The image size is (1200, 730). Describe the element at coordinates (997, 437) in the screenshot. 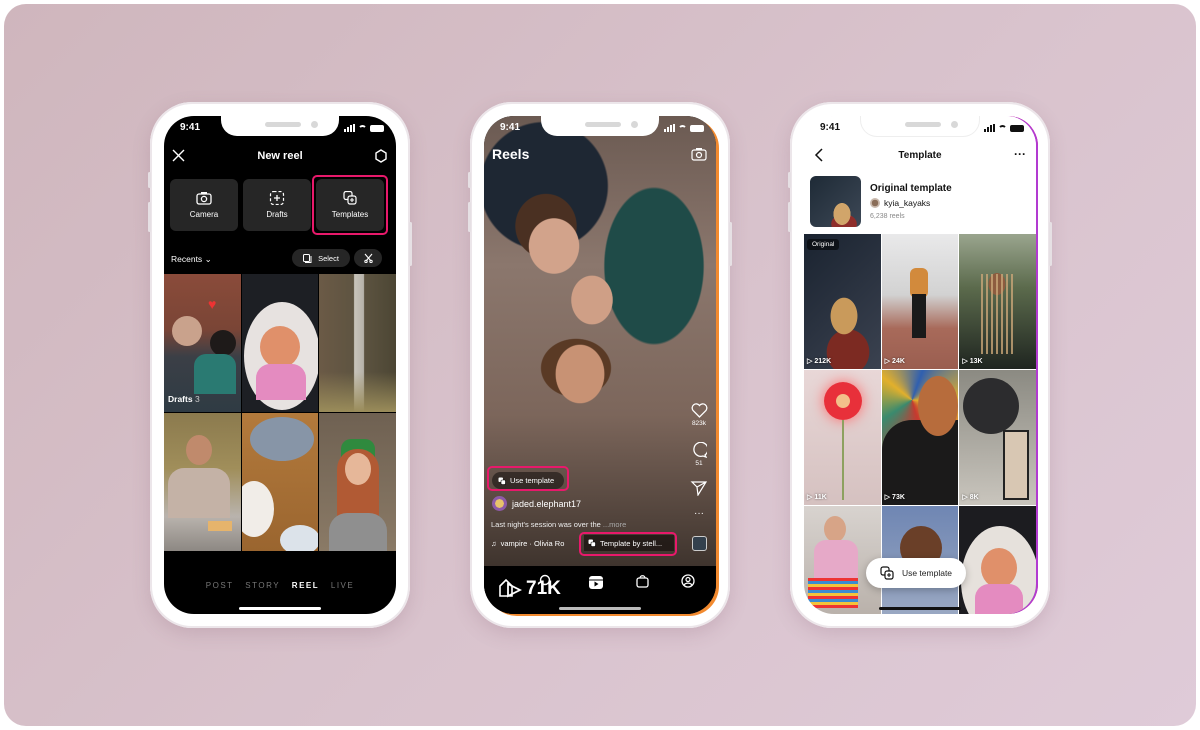

I see `reel-thumb: ▷ 8K` at that location.